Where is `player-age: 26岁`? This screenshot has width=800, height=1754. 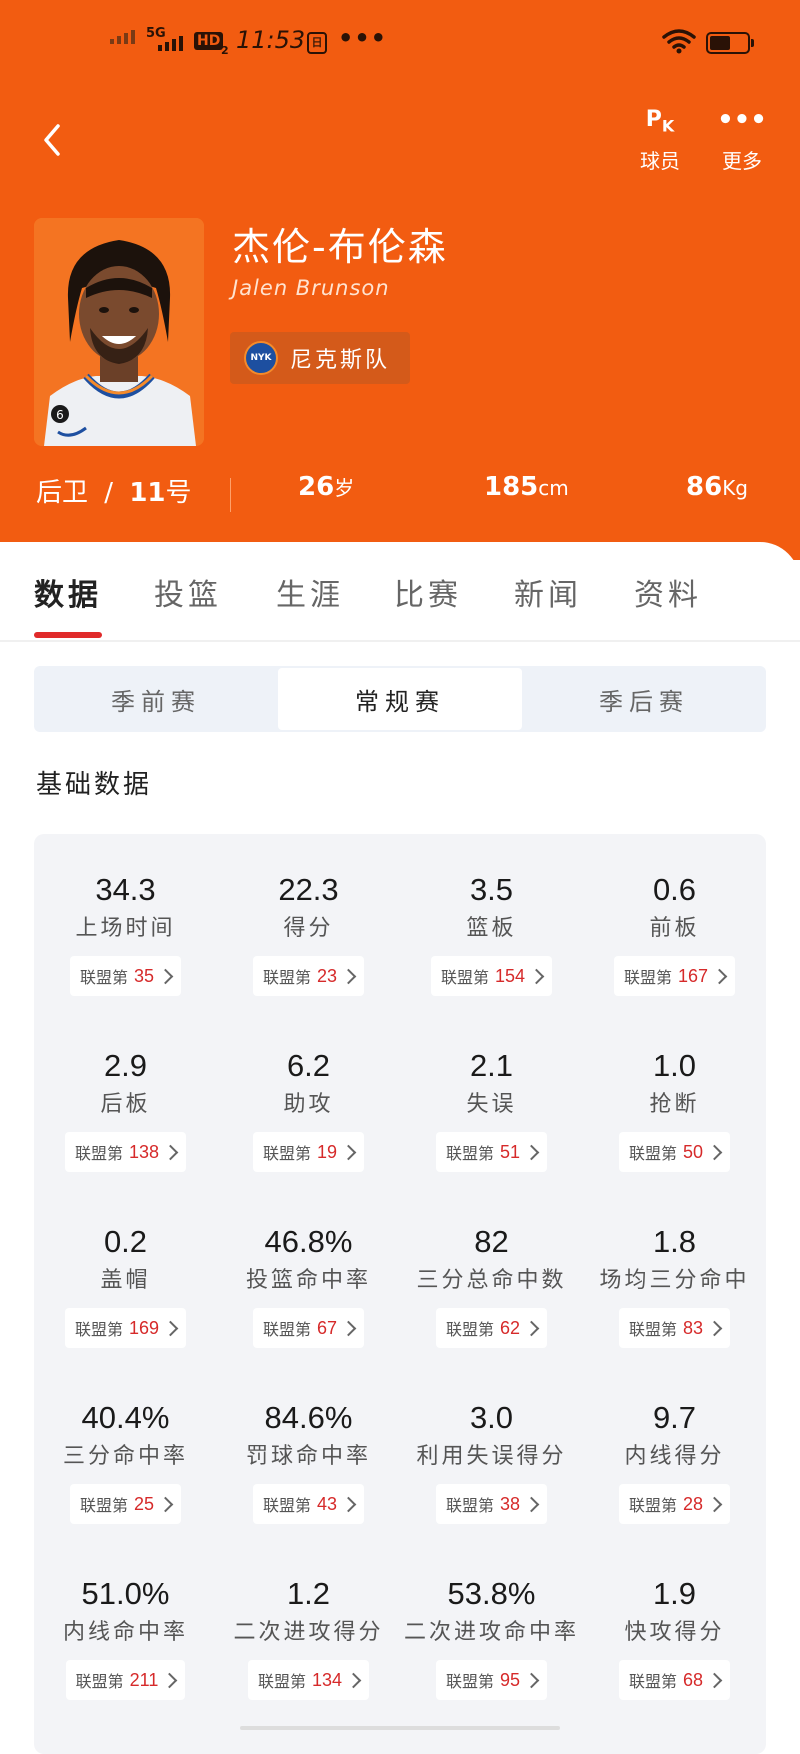 player-age: 26岁 is located at coordinates (326, 487).